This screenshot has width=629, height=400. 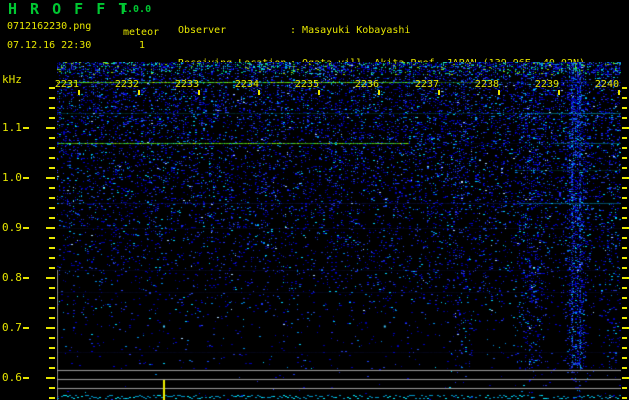 What do you see at coordinates (12, 377) in the screenshot?
I see `y-tick-label: 0.6` at bounding box center [12, 377].